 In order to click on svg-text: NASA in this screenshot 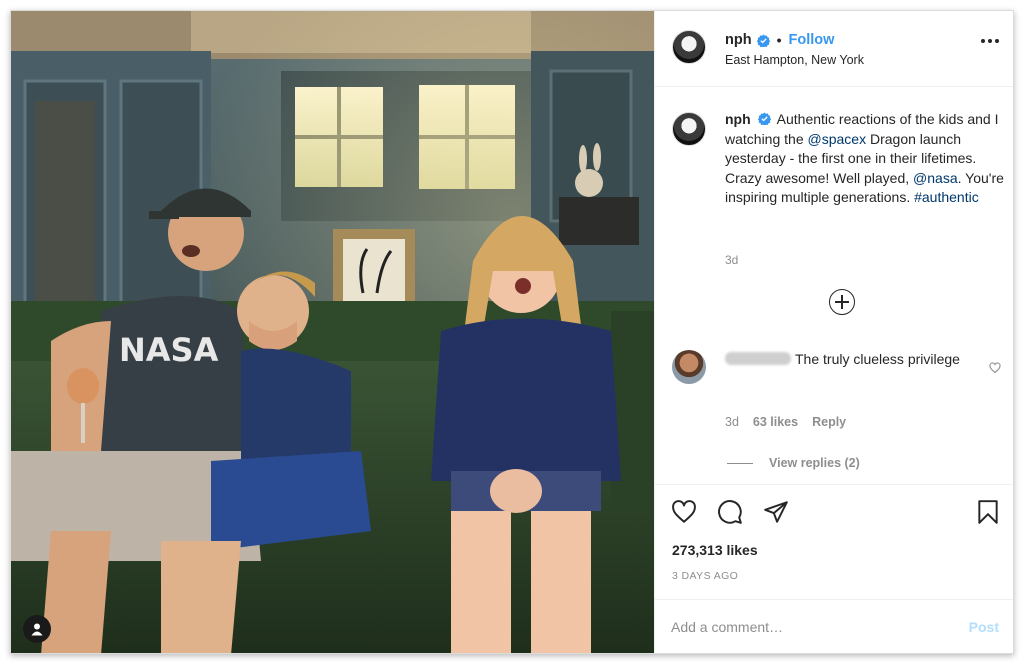, I will do `click(169, 350)`.